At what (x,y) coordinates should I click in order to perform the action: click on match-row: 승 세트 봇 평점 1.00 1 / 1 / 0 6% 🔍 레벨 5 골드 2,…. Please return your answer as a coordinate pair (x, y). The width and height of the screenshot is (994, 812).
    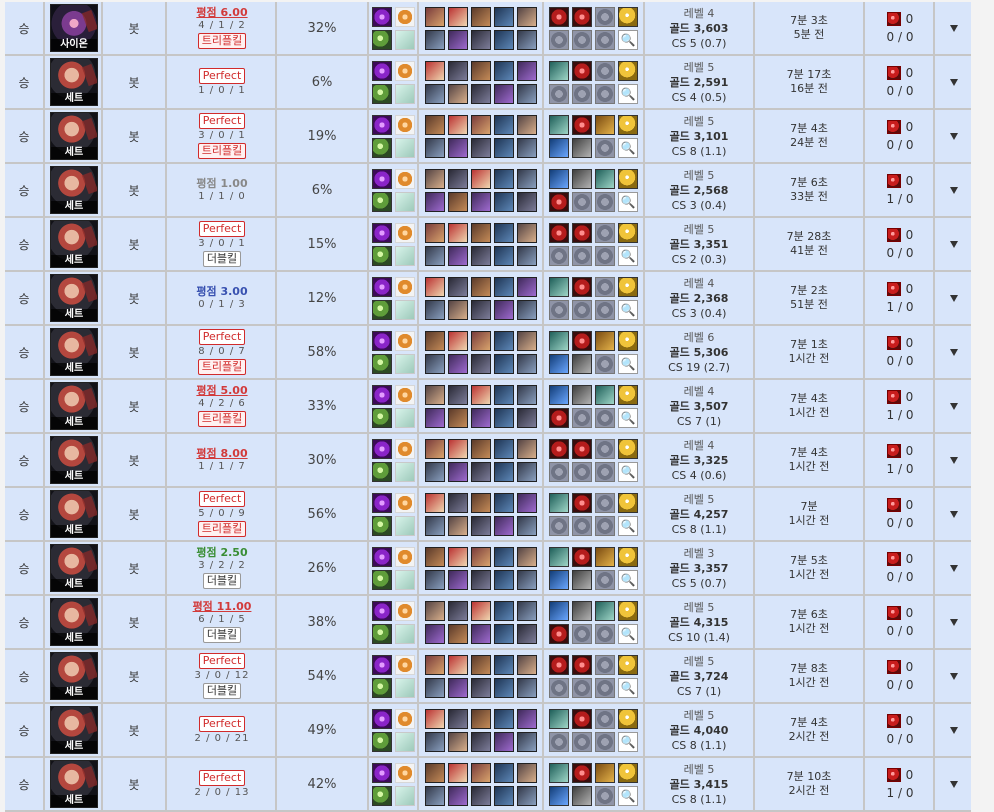
    Looking at the image, I should click on (488, 191).